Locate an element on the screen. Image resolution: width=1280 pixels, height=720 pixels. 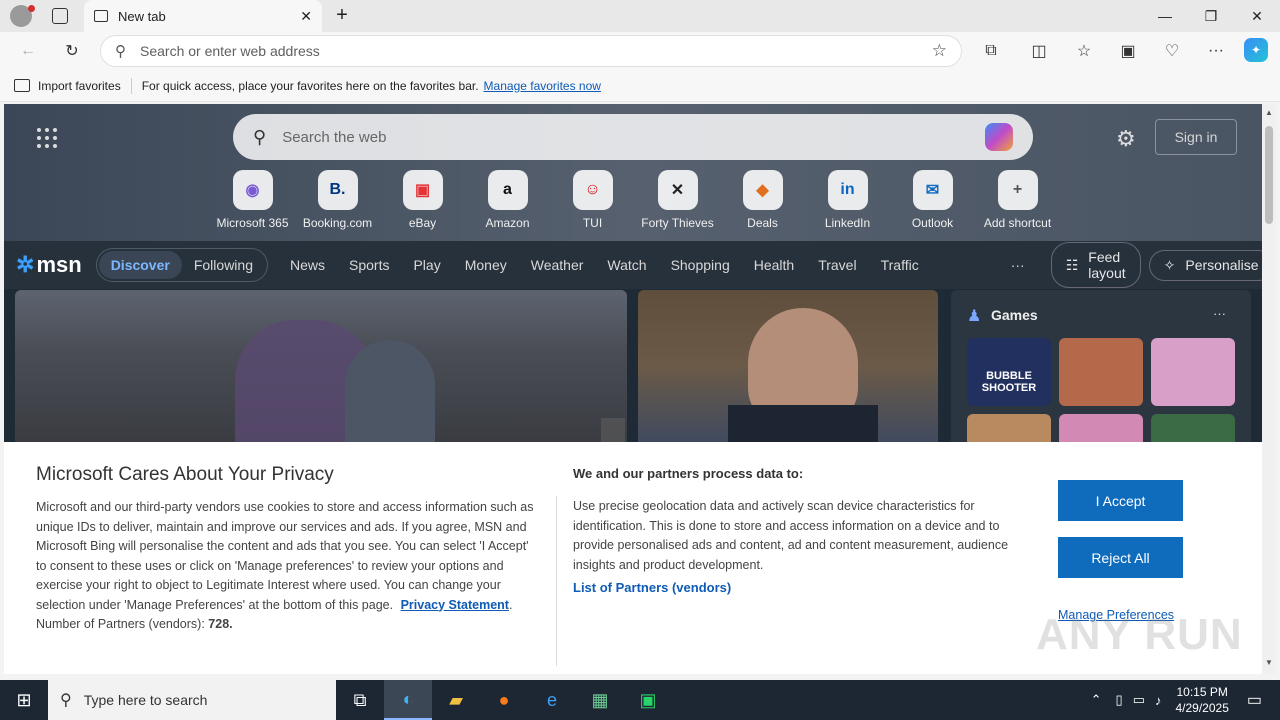
personalise-button: ✧ Personalise is located at coordinates (1205, 265).